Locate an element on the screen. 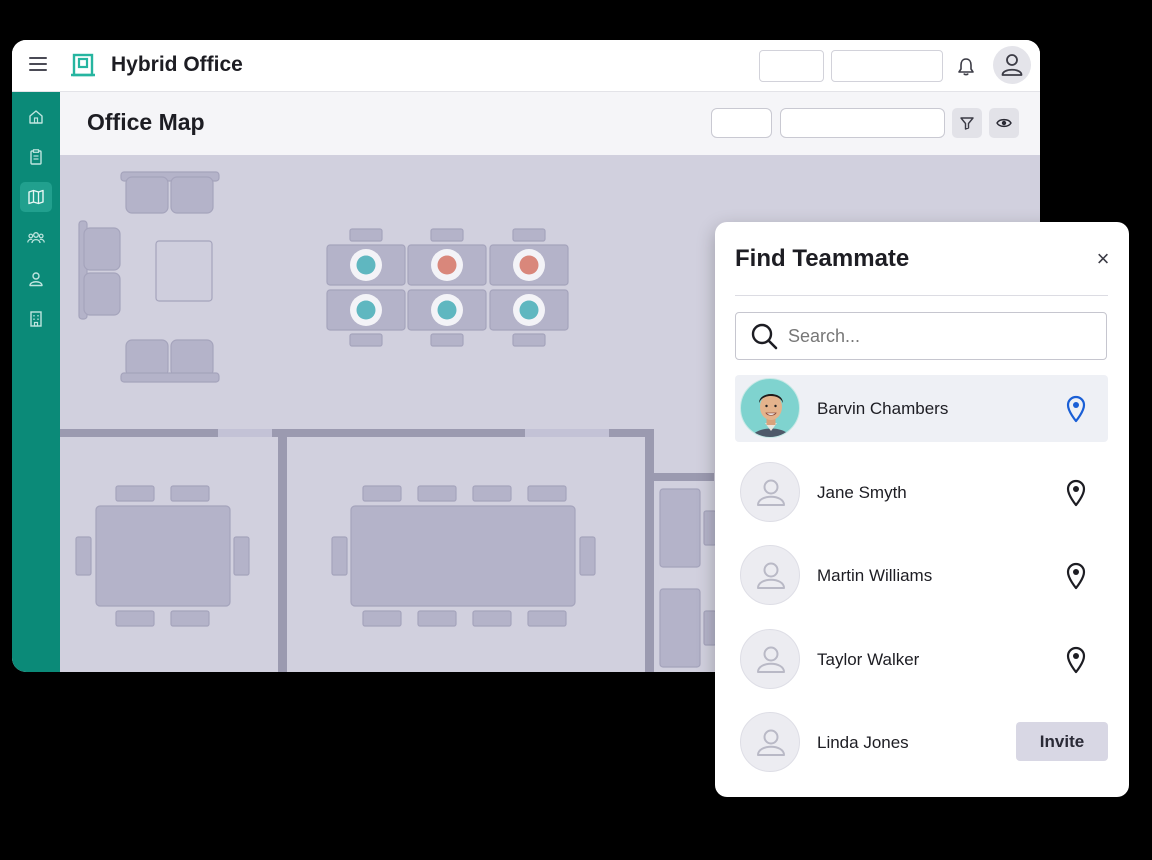 Image resolution: width=1152 pixels, height=860 pixels. teammate-name: Jane Smyth is located at coordinates (862, 492).